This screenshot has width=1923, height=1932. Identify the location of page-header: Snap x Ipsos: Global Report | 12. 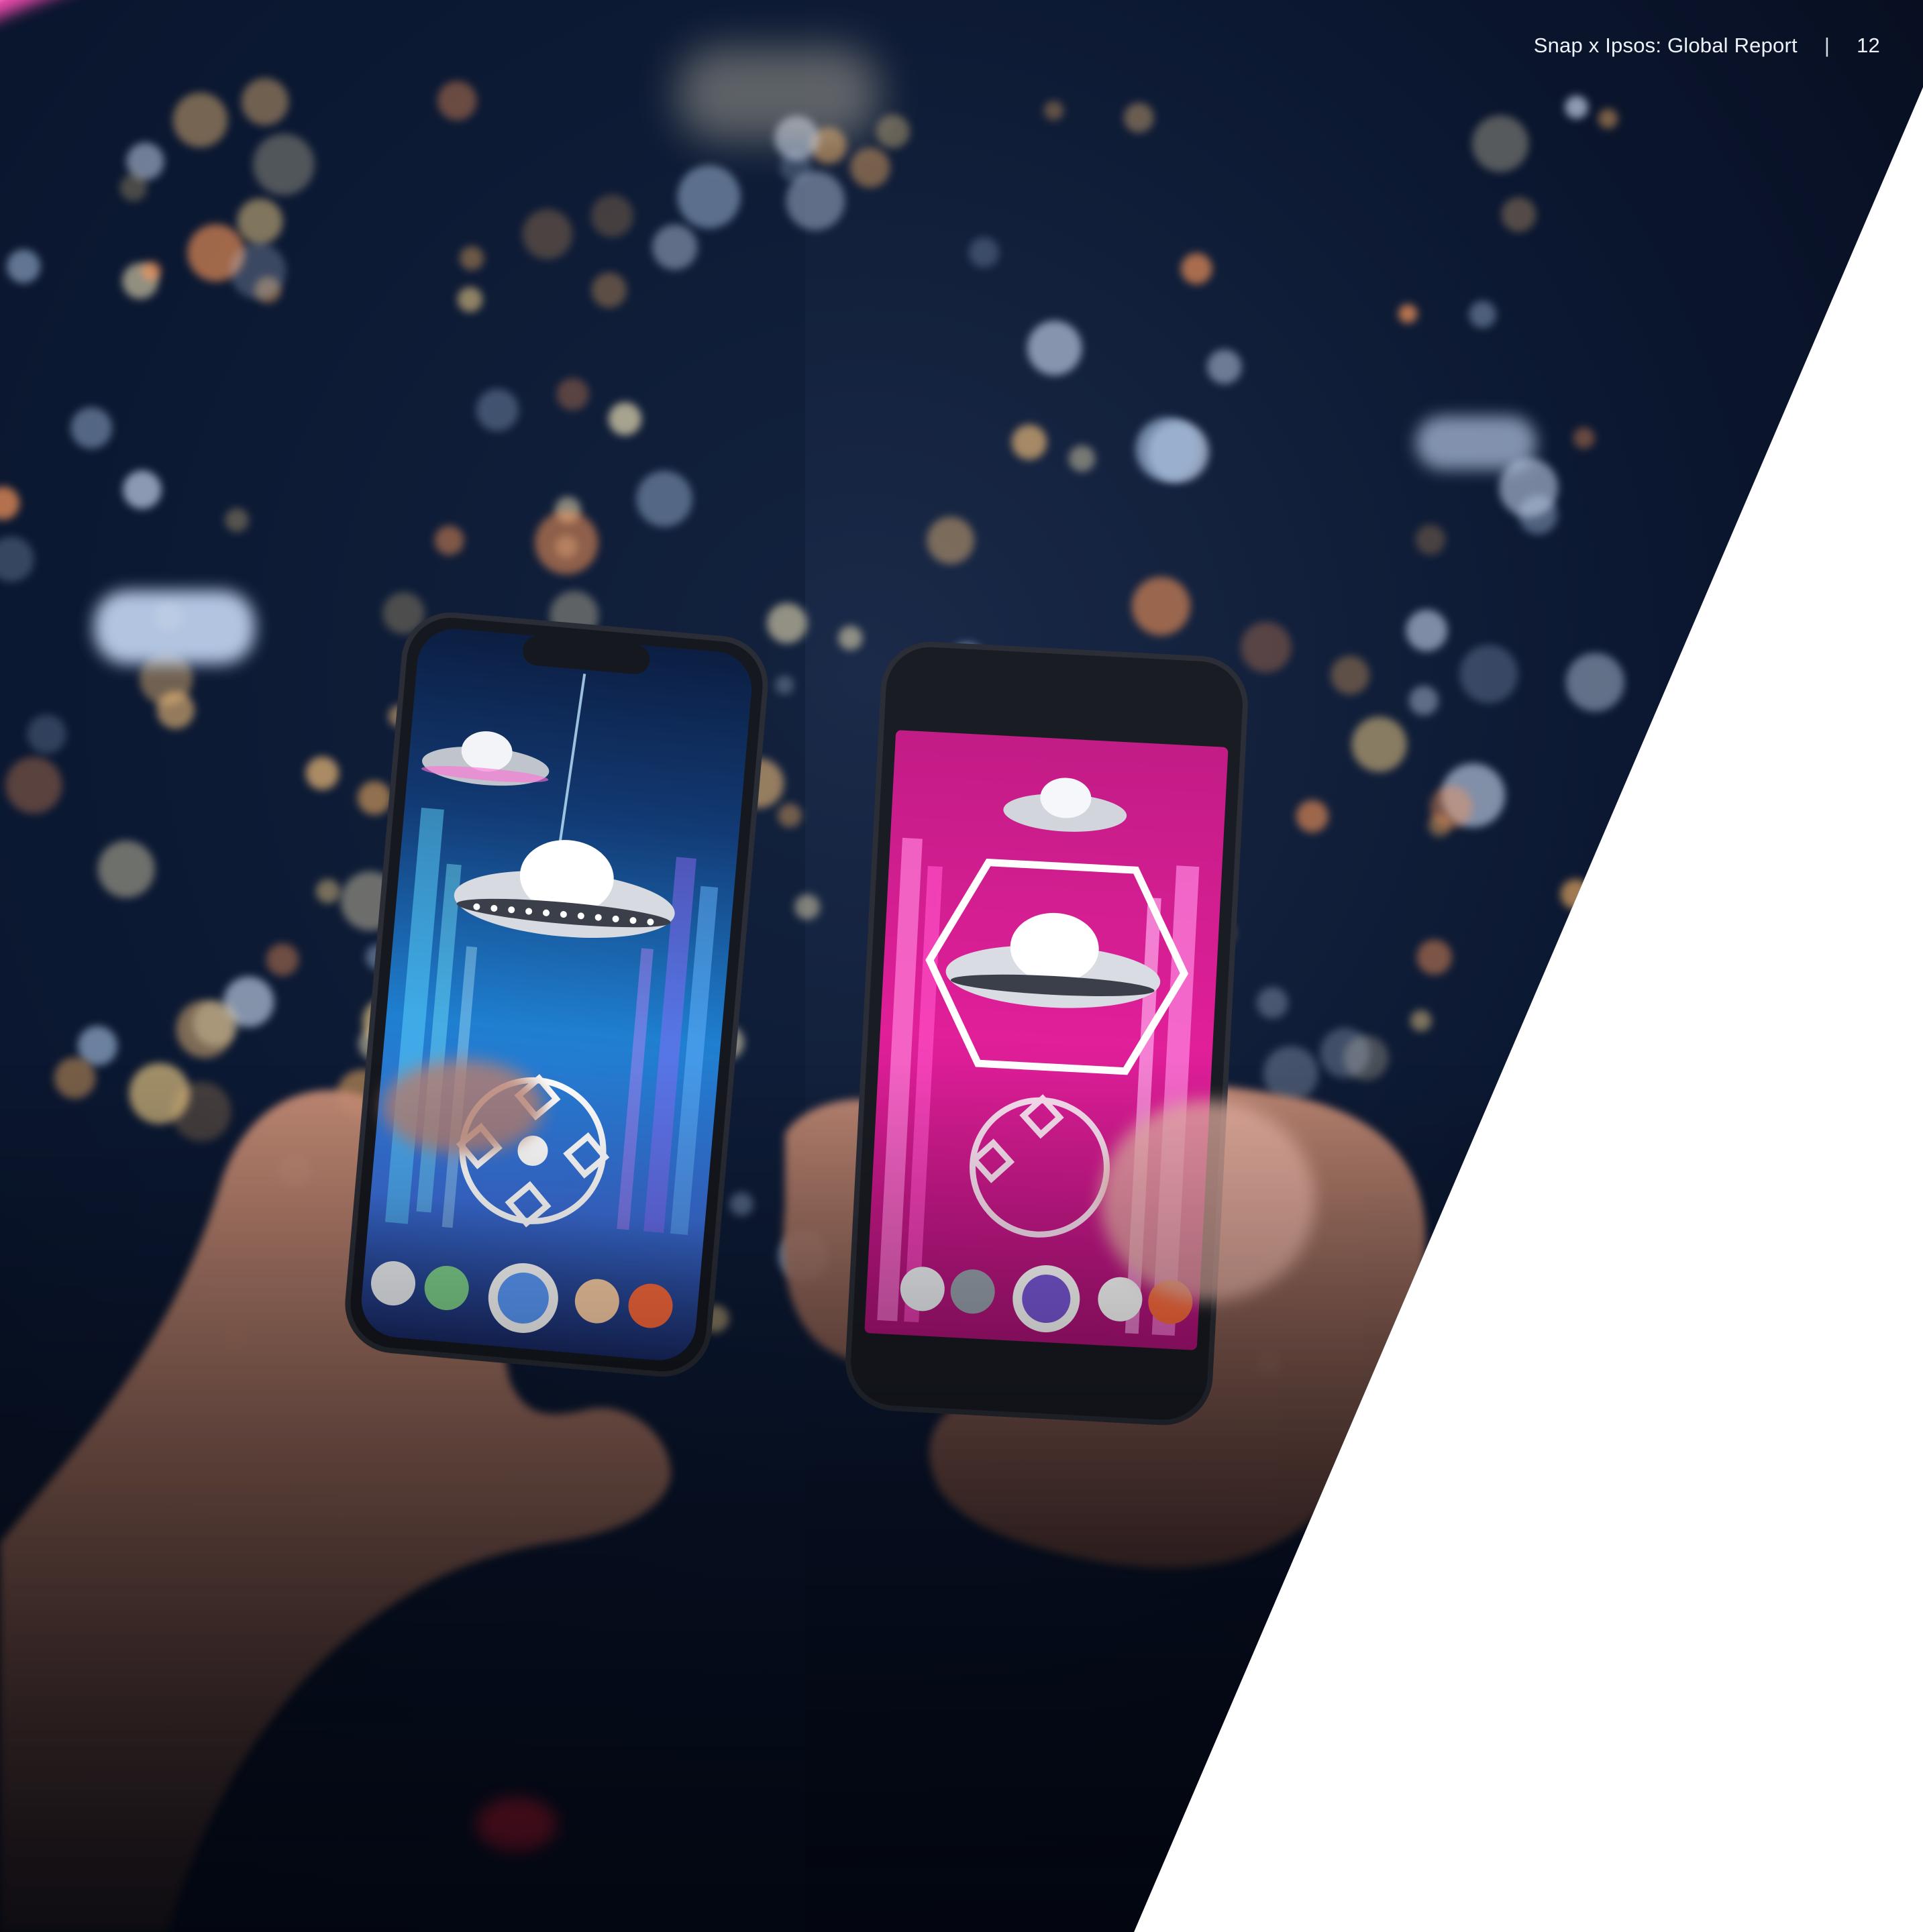
(1707, 46).